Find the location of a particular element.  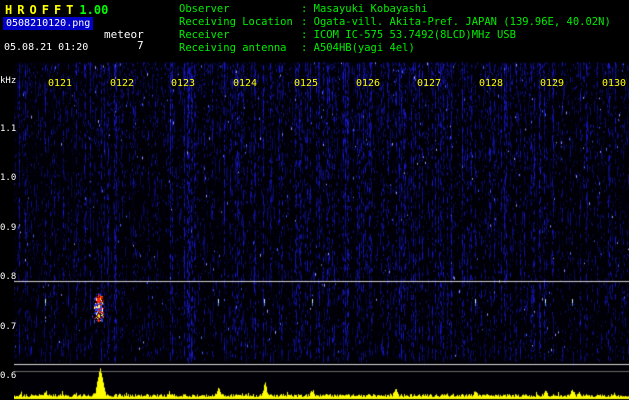

title-letter-r: R is located at coordinates (21, 10).